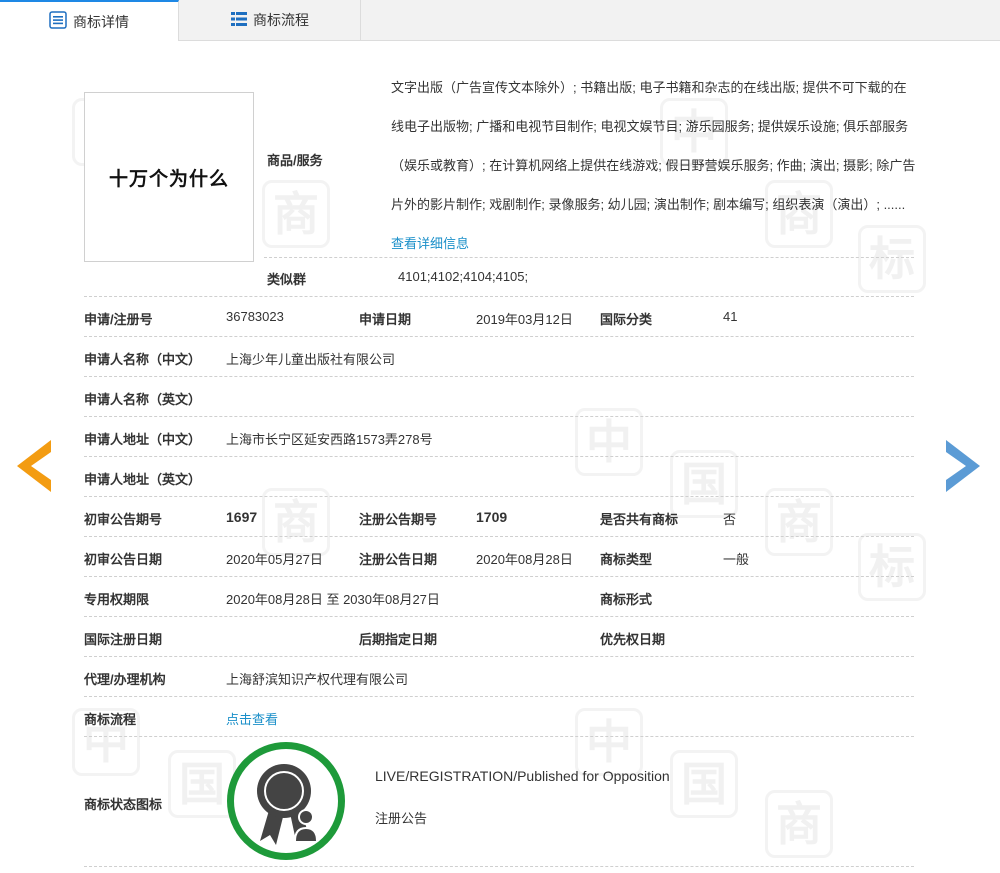 The height and width of the screenshot is (873, 1000). I want to click on tab-trademark-flow: 商标流程, so click(270, 20).